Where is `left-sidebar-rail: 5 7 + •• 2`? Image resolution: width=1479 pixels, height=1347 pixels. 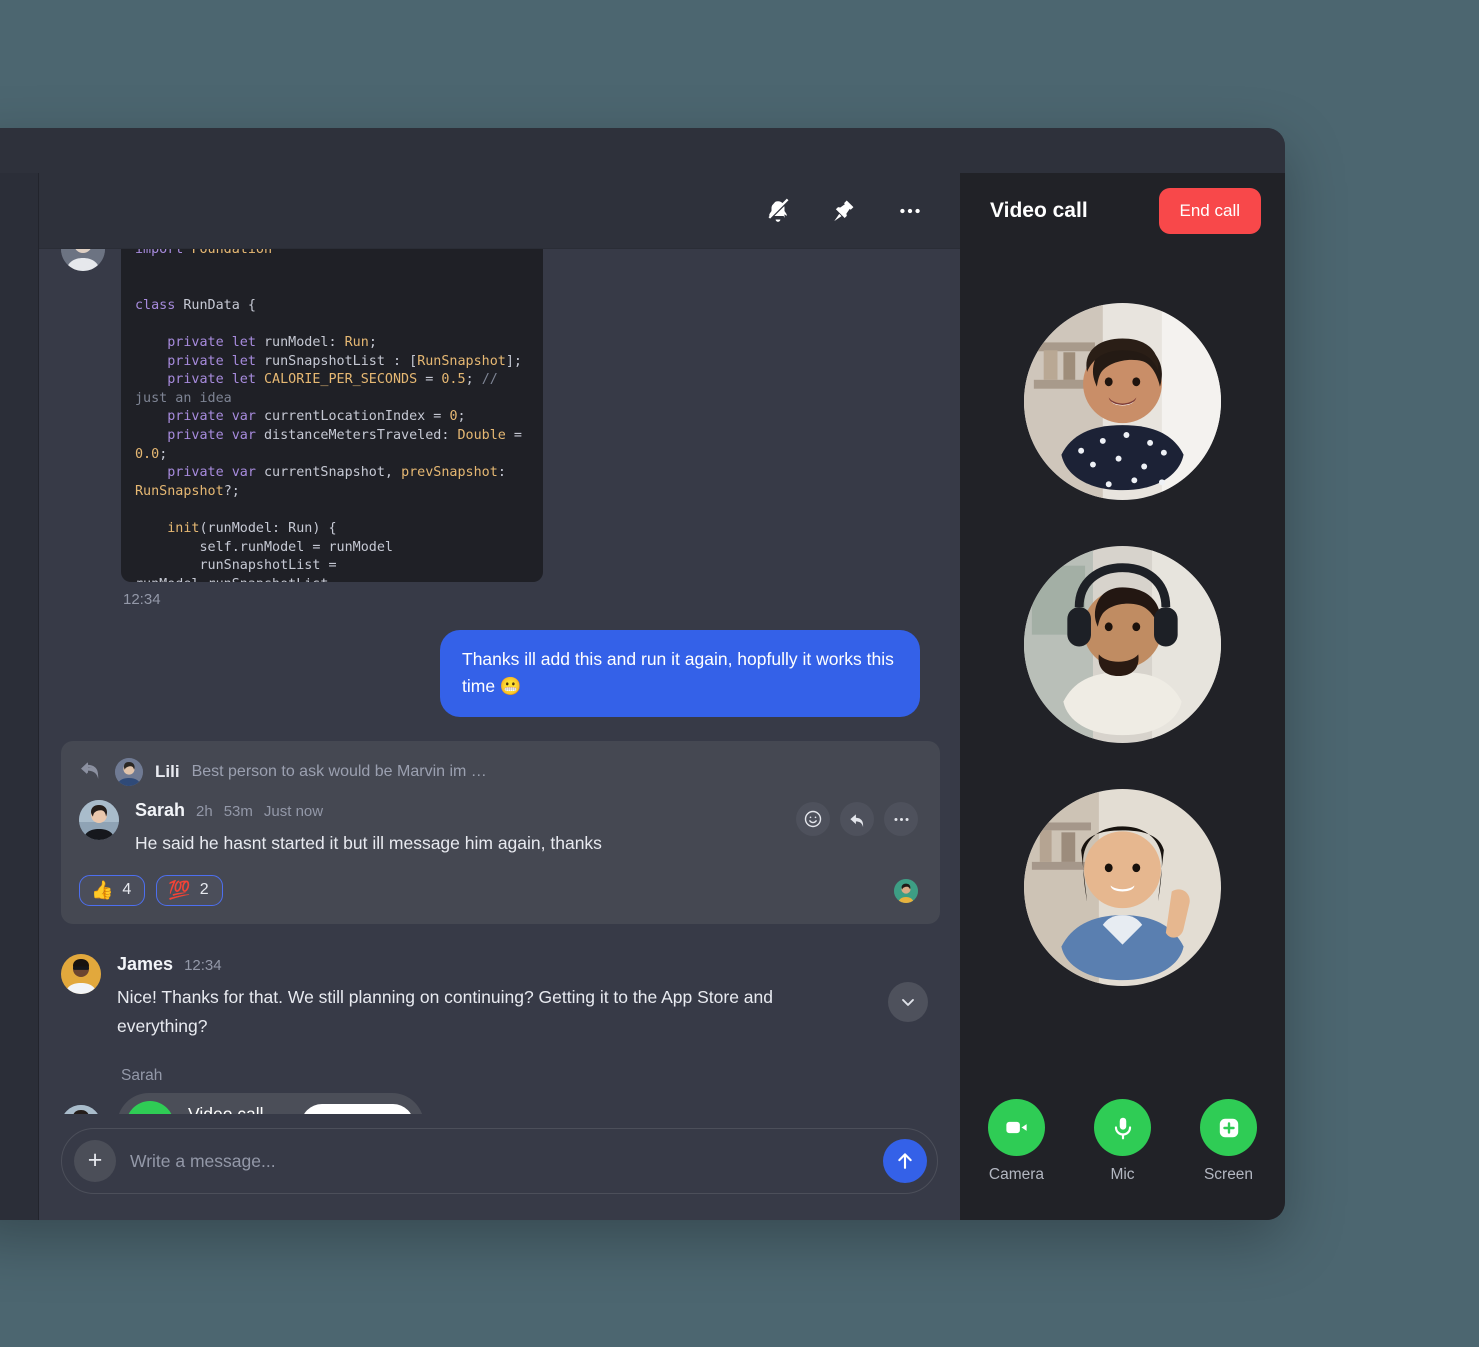 left-sidebar-rail: 5 7 + •• 2 is located at coordinates (19, 696).